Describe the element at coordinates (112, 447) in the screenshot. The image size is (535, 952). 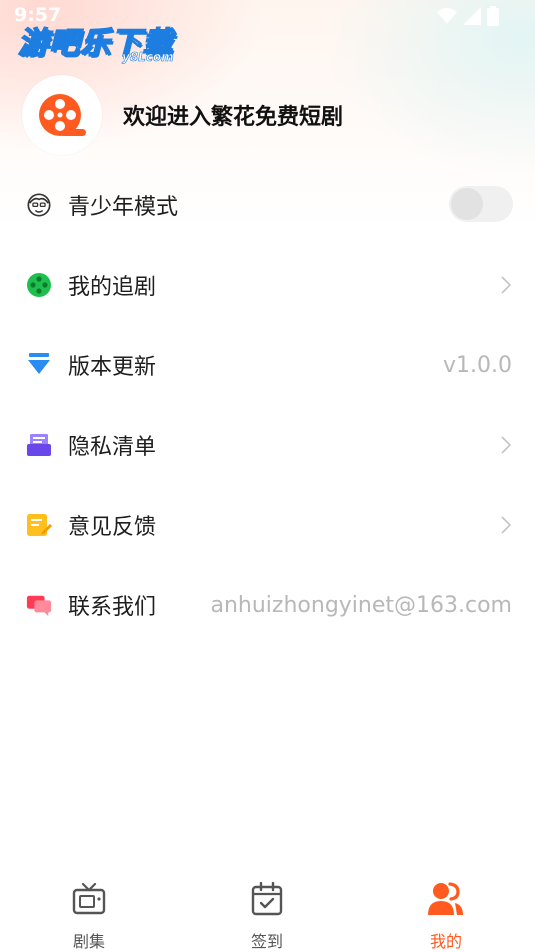
I see `menu-label: 隐私清单` at that location.